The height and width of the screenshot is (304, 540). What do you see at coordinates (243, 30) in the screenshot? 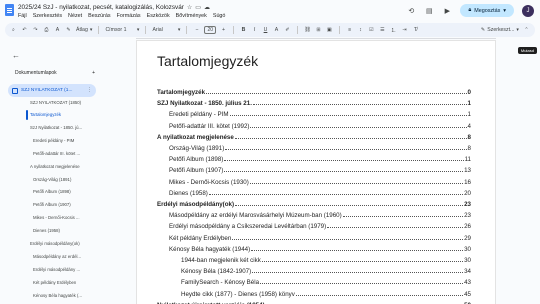
I see `bold-icon: B` at bounding box center [243, 30].